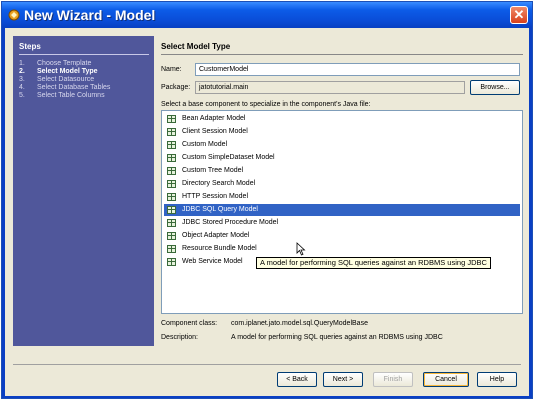 This screenshot has width=534, height=400. Describe the element at coordinates (215, 131) in the screenshot. I see `list-item-label: Client Session Model` at that location.